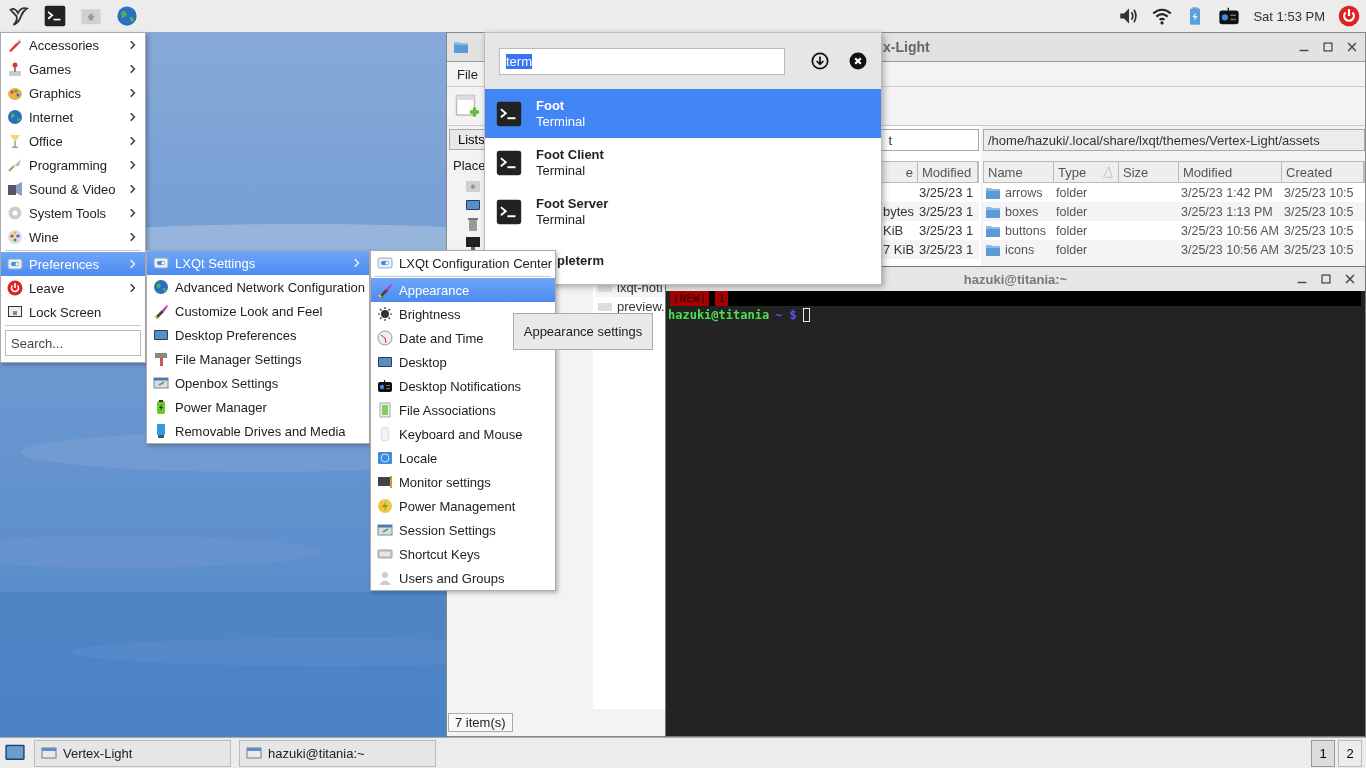 This screenshot has height=768, width=1366. What do you see at coordinates (385, 506) in the screenshot?
I see `lightning-icon` at bounding box center [385, 506].